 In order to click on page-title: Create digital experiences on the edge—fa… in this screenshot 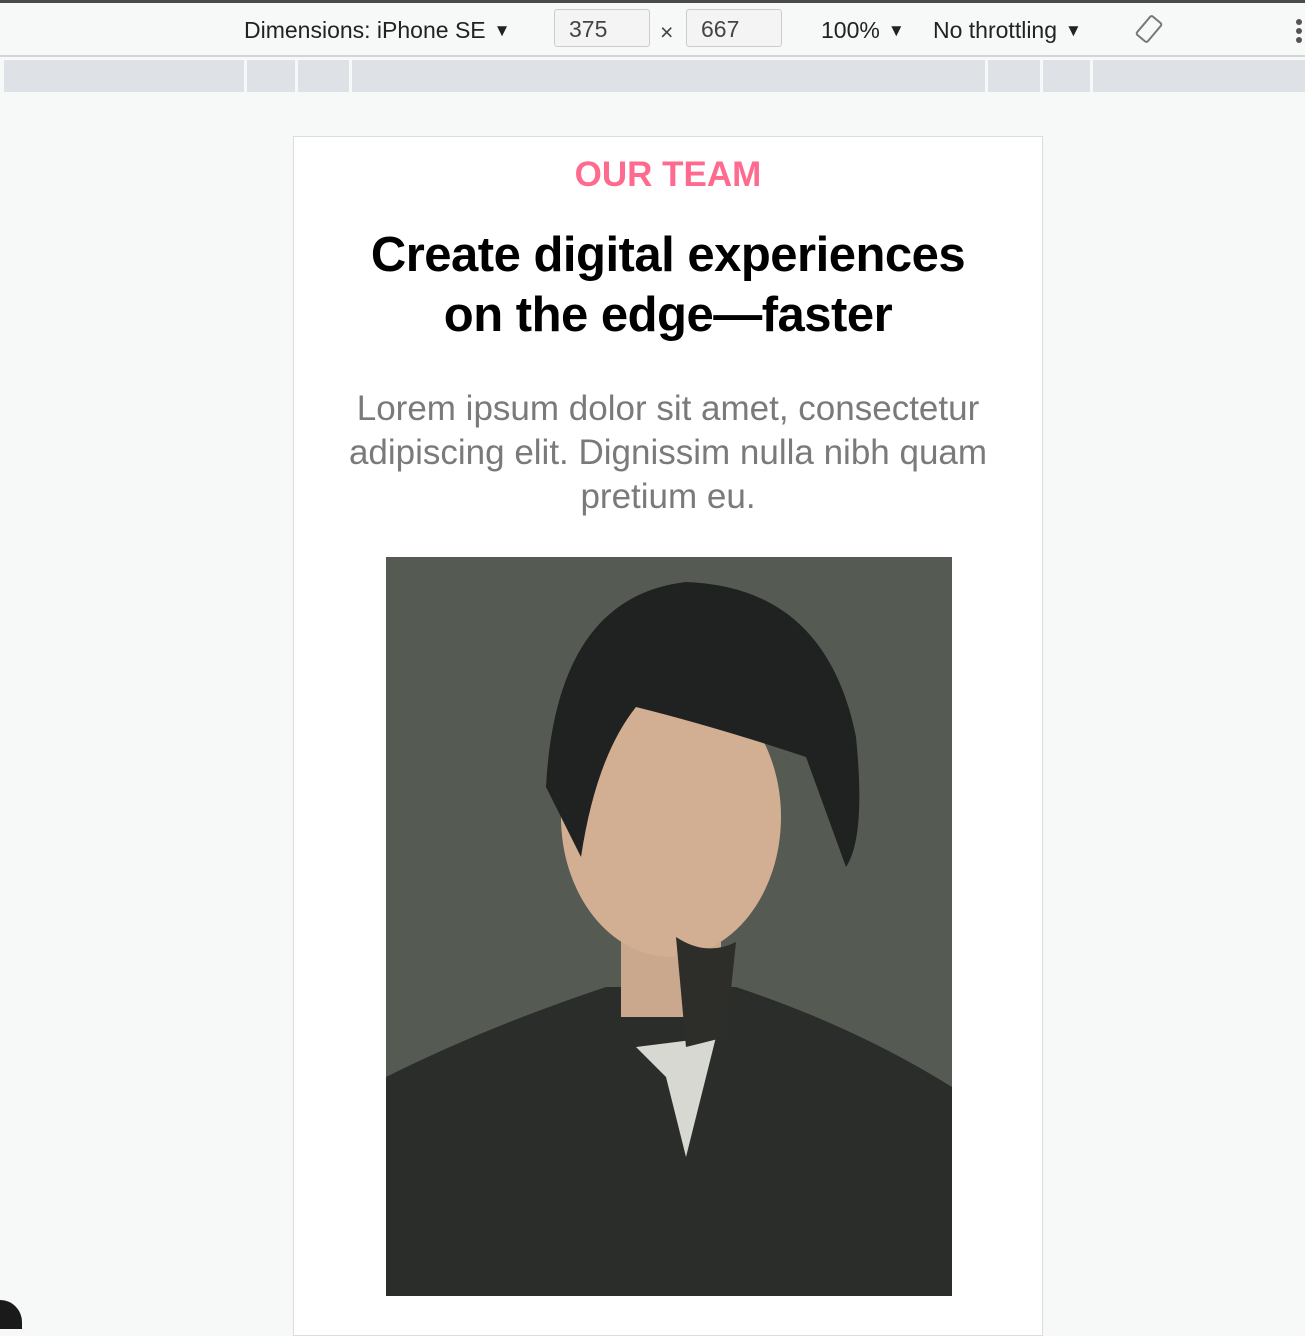, I will do `click(668, 285)`.